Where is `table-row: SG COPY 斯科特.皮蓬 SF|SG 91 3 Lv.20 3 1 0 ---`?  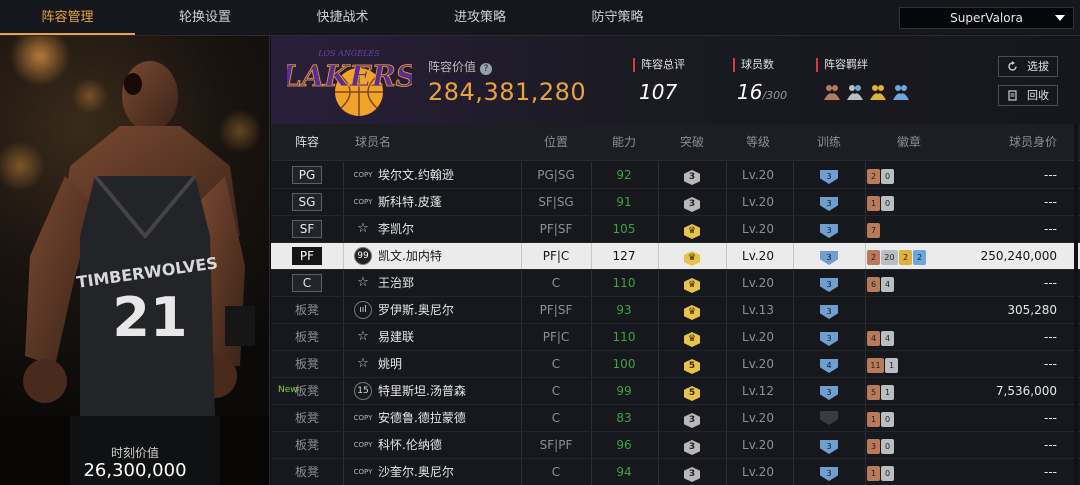
table-row: SG COPY 斯科特.皮蓬 SF|SG 91 3 Lv.20 3 1 0 --- is located at coordinates (675, 202).